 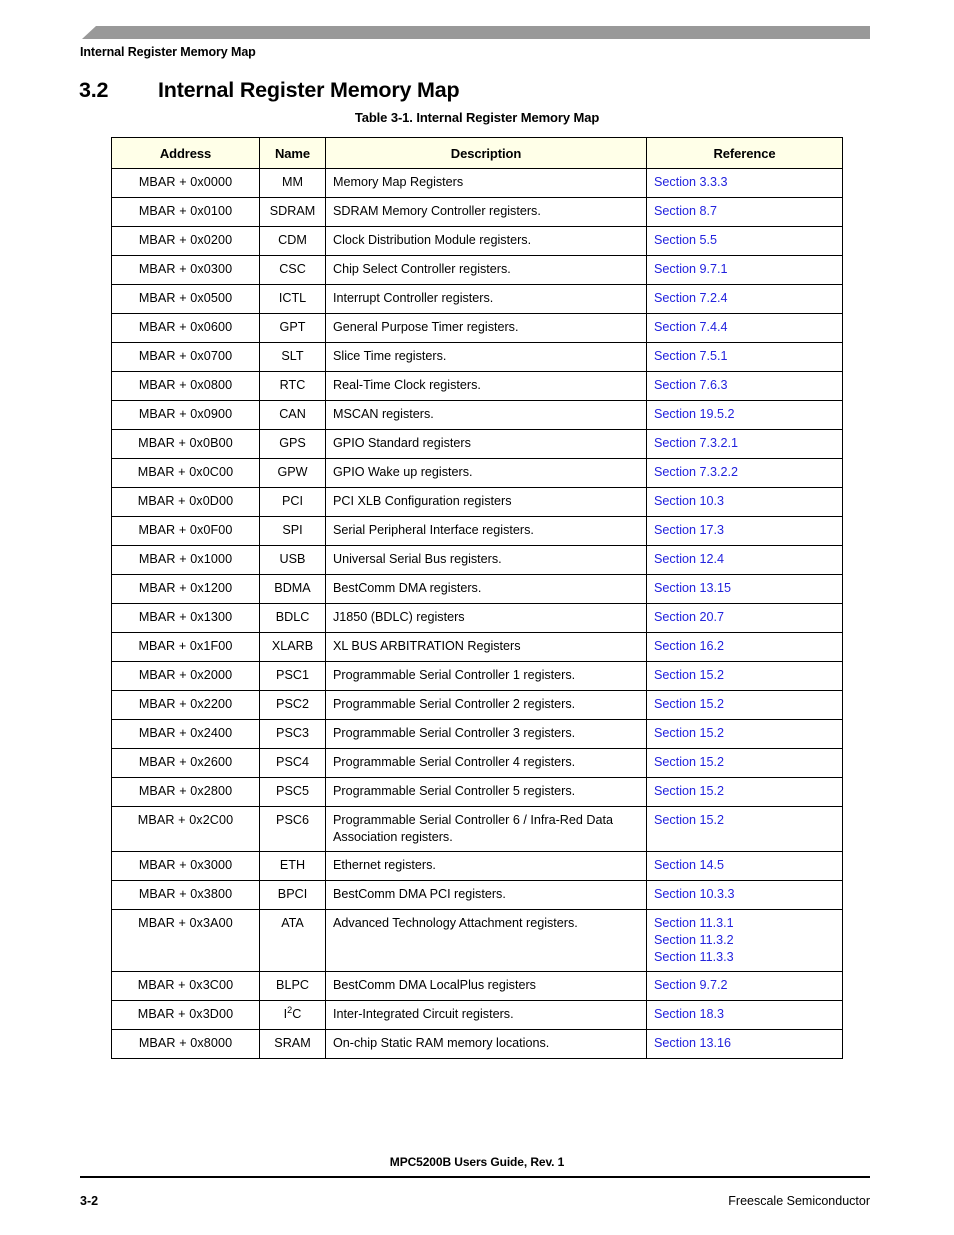 What do you see at coordinates (799, 1201) in the screenshot?
I see `footer-company: Freescale Semiconductor` at bounding box center [799, 1201].